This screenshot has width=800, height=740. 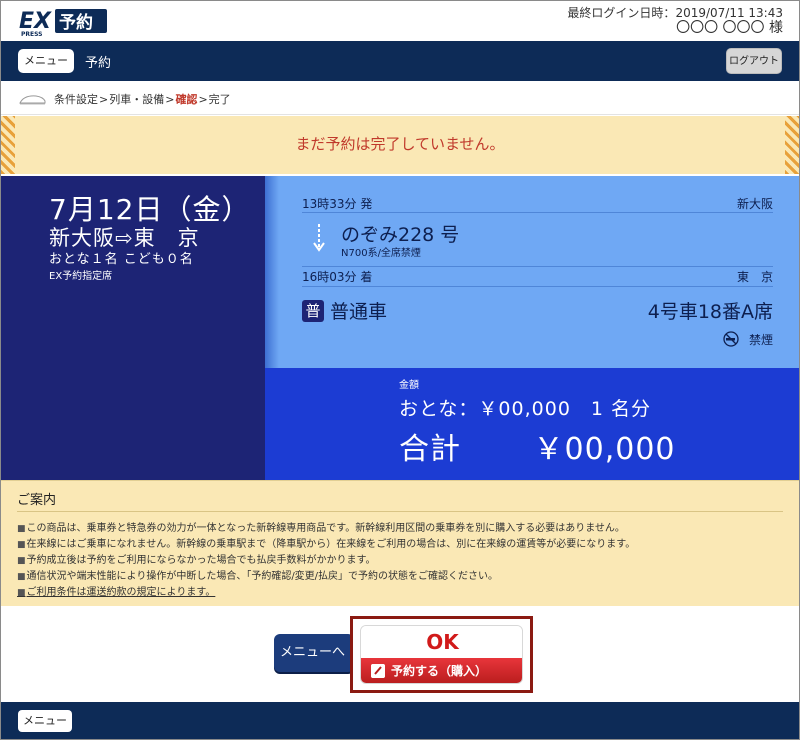 I want to click on nav-bar: メニュー 予約 ログアウト, so click(x=400, y=61).